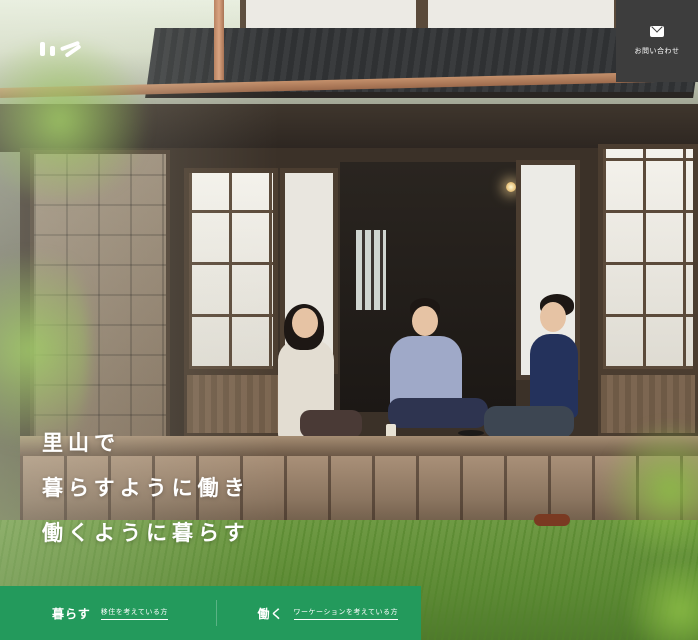  I want to click on catchcopy-line: 暮らすように働き, so click(146, 487).